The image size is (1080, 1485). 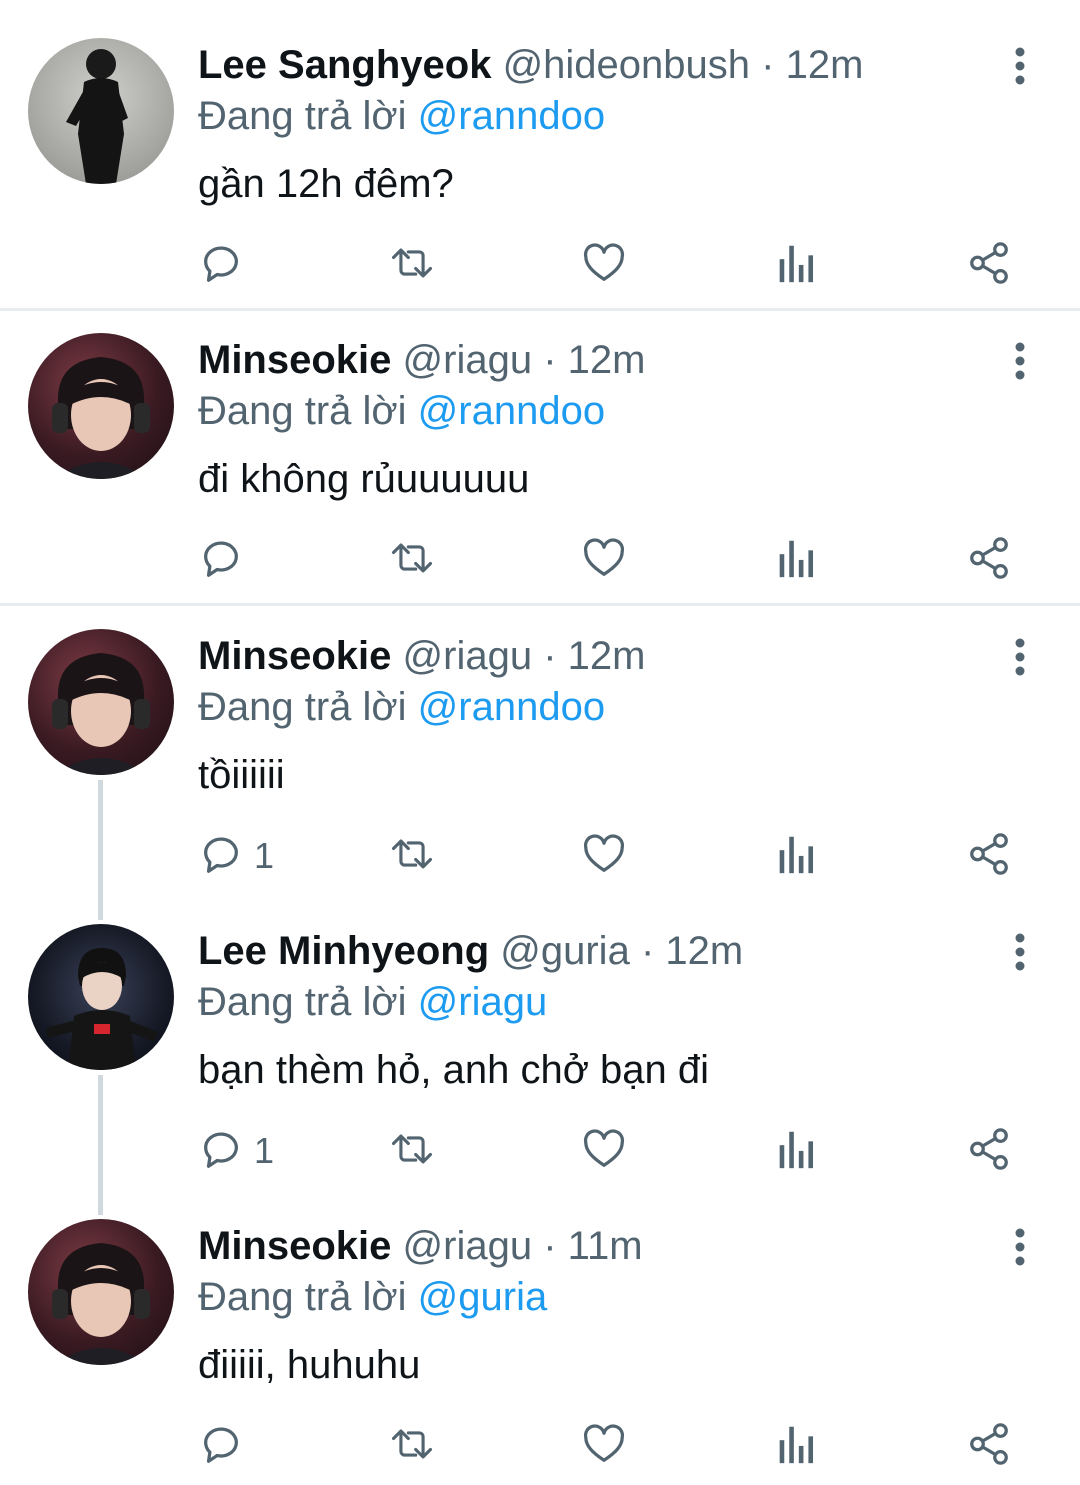 What do you see at coordinates (483, 1002) in the screenshot?
I see `mention-link: @riagu` at bounding box center [483, 1002].